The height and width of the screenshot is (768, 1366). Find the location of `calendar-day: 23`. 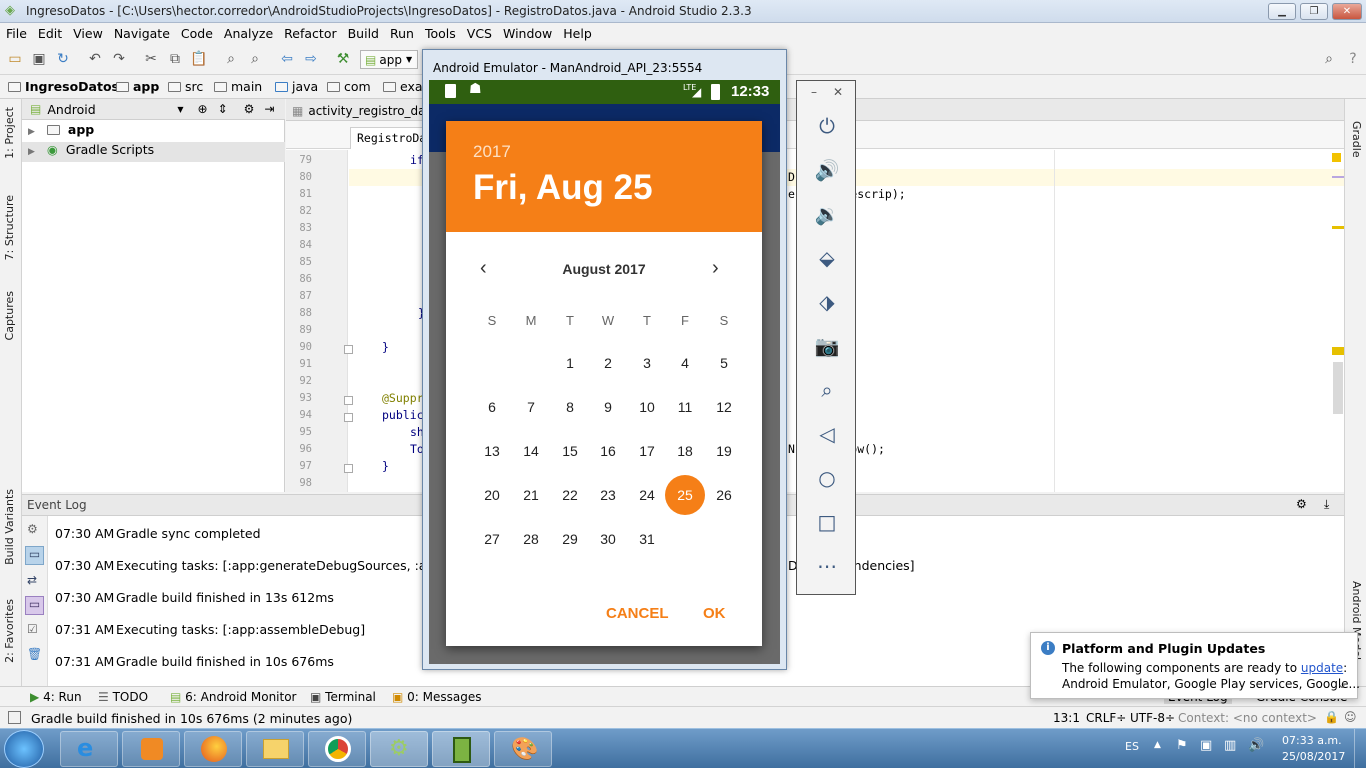

calendar-day: 23 is located at coordinates (608, 495).